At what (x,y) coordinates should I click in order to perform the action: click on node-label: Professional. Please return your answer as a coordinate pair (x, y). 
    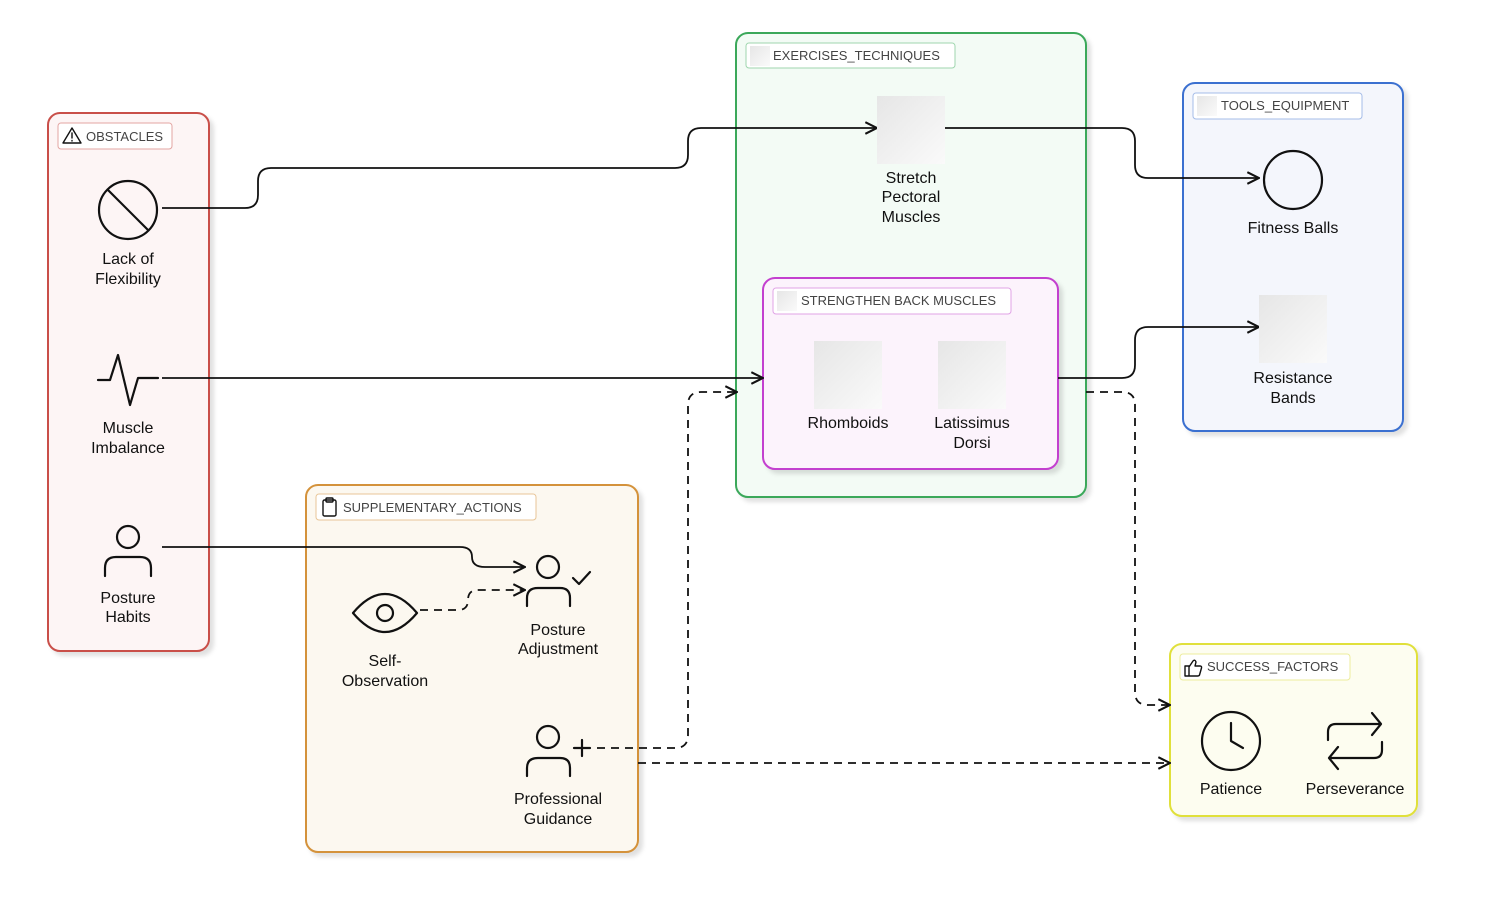
    Looking at the image, I should click on (558, 799).